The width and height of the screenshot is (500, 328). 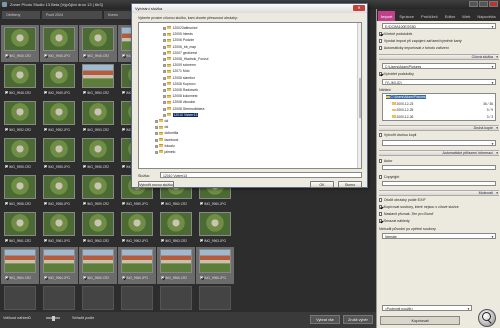 I want to click on preview-tree-item: 2000-12-26, so click(x=402, y=117).